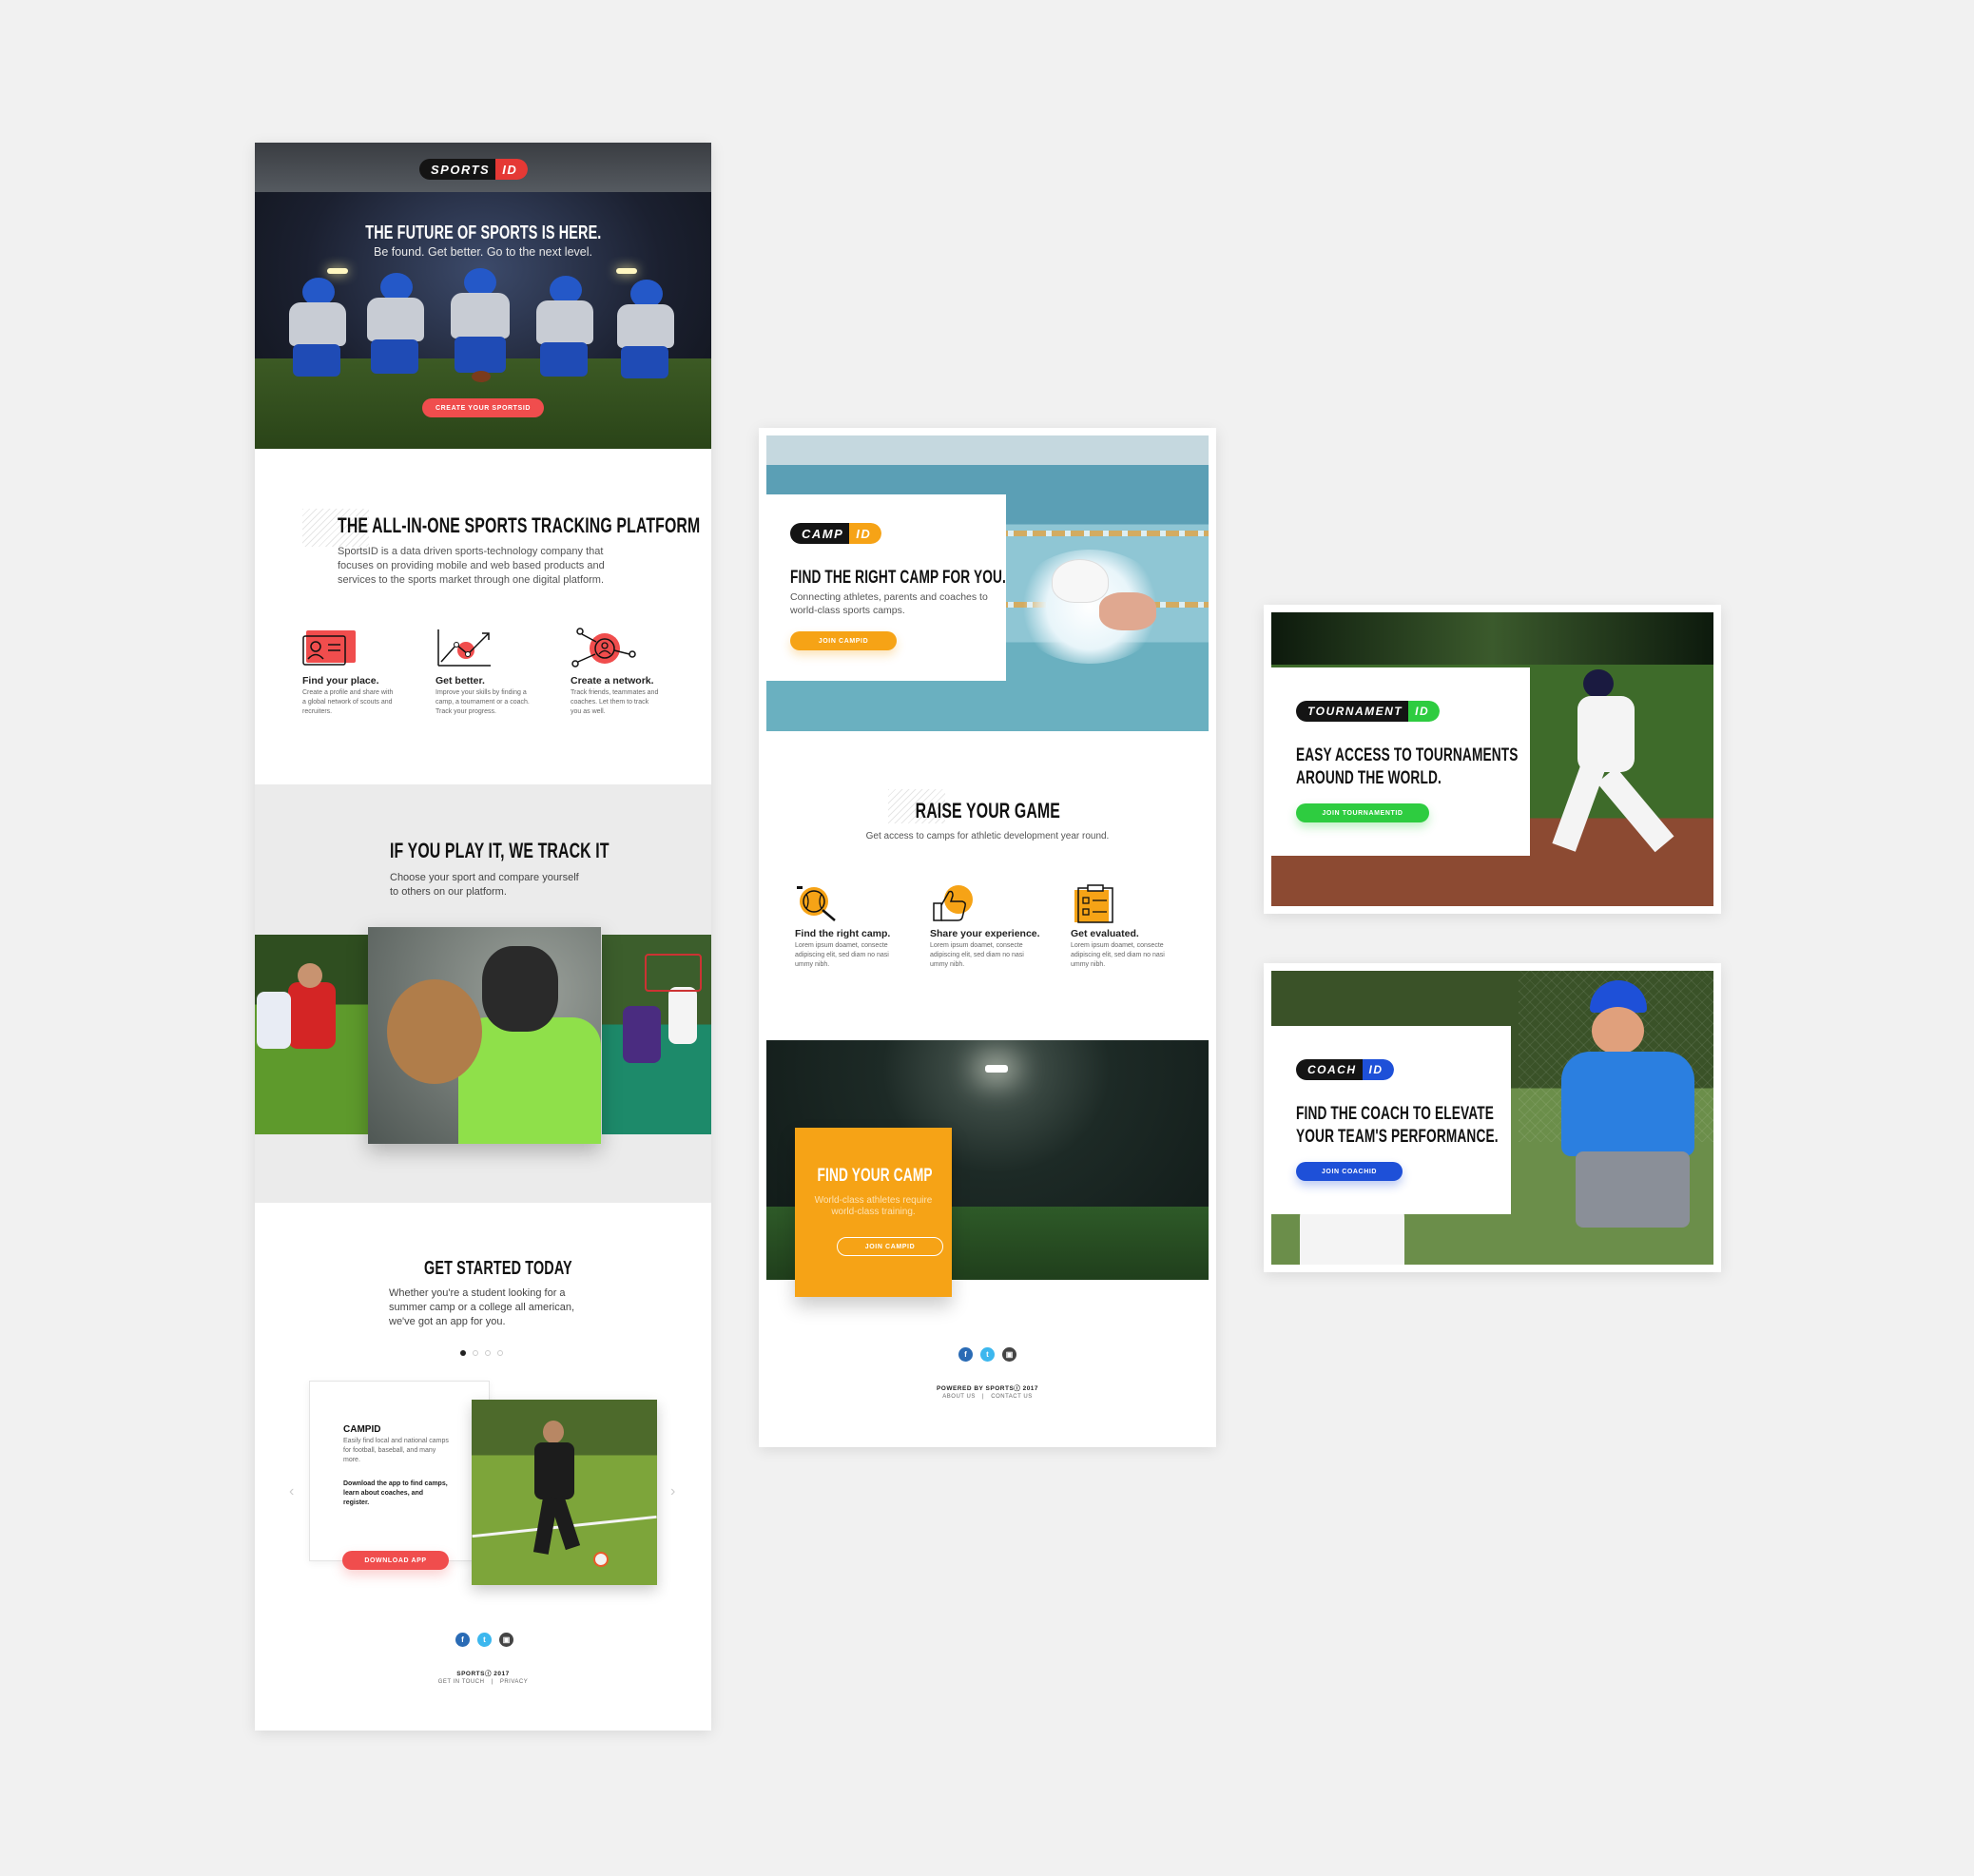 Image resolution: width=1974 pixels, height=1876 pixels. I want to click on clipboard-icon, so click(1096, 904).